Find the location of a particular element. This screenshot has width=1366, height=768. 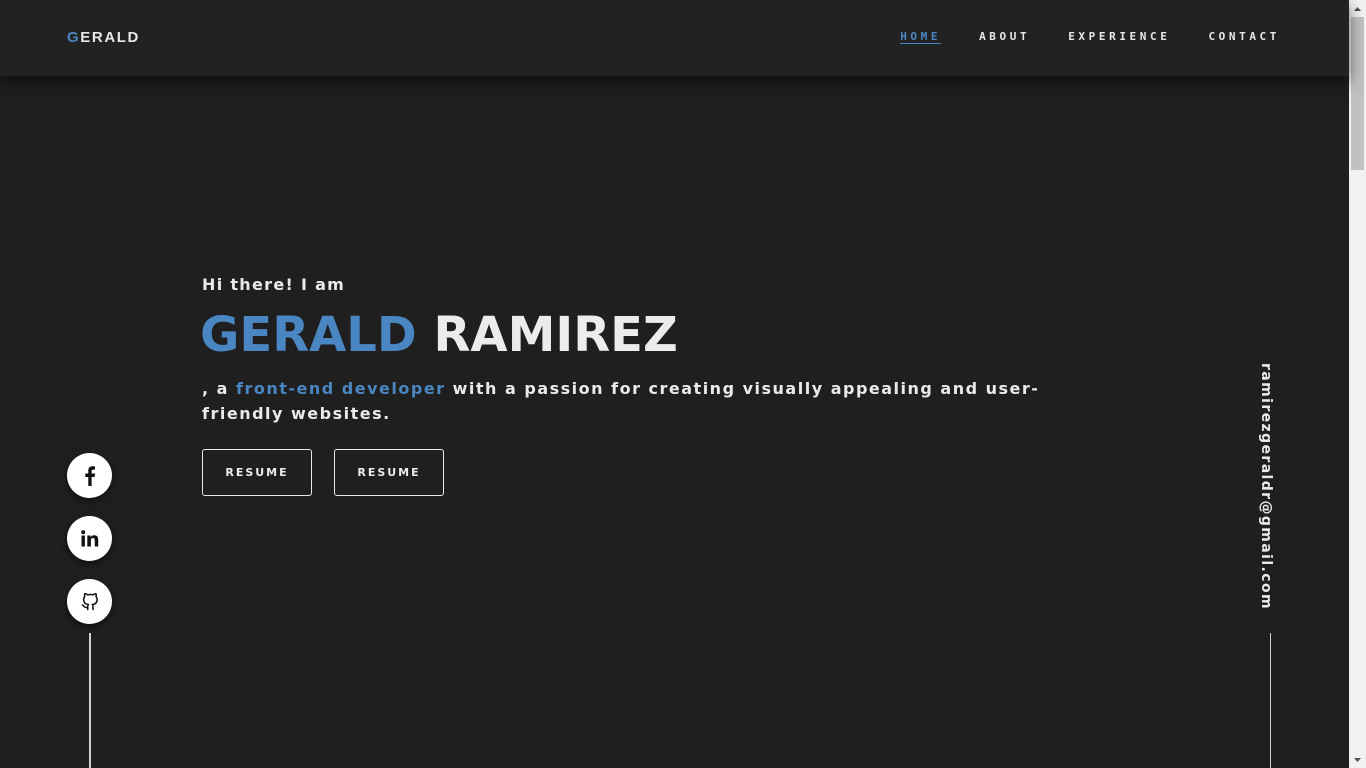

github-icon is located at coordinates (89, 601).